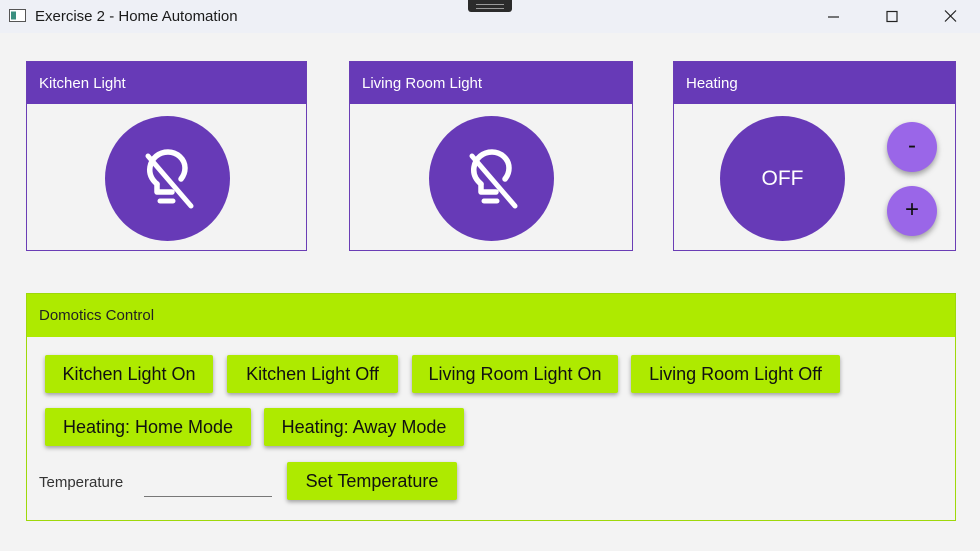 This screenshot has height=551, width=980. I want to click on kitchen-light-off-button: Kitchen Light Off, so click(312, 374).